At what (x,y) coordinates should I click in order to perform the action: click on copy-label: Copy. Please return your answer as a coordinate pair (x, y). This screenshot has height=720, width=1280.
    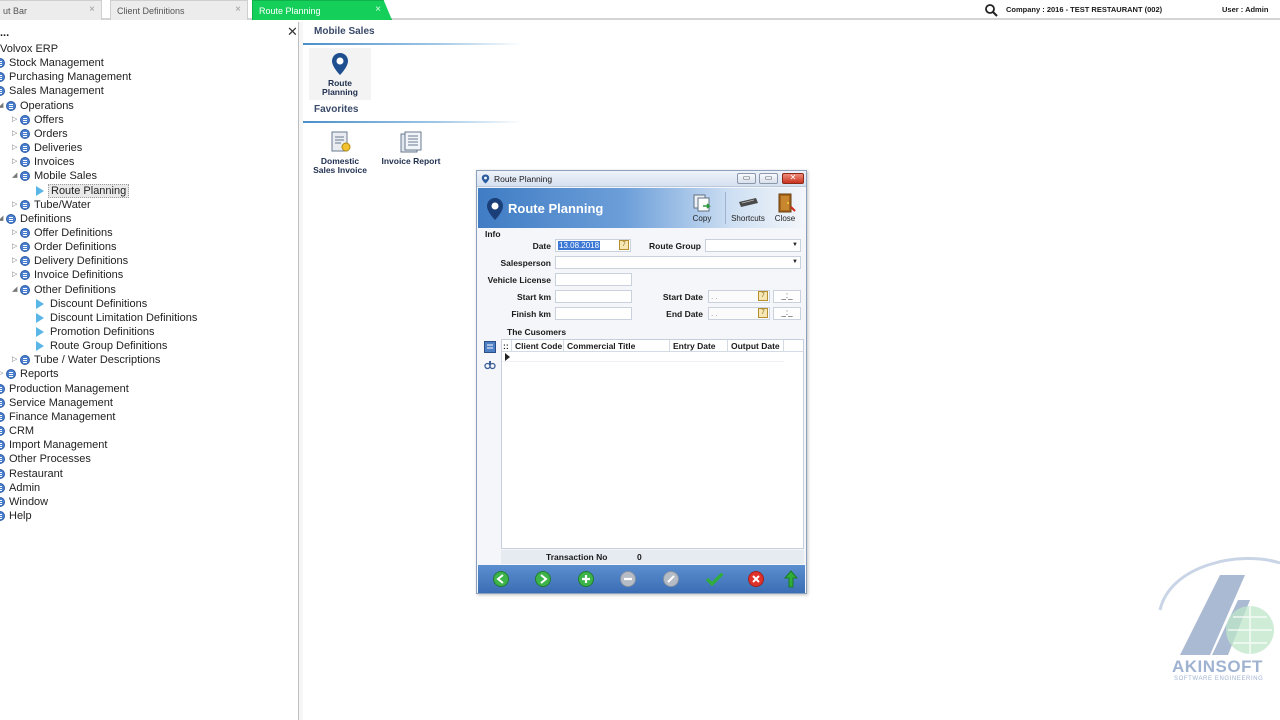
    Looking at the image, I should click on (702, 218).